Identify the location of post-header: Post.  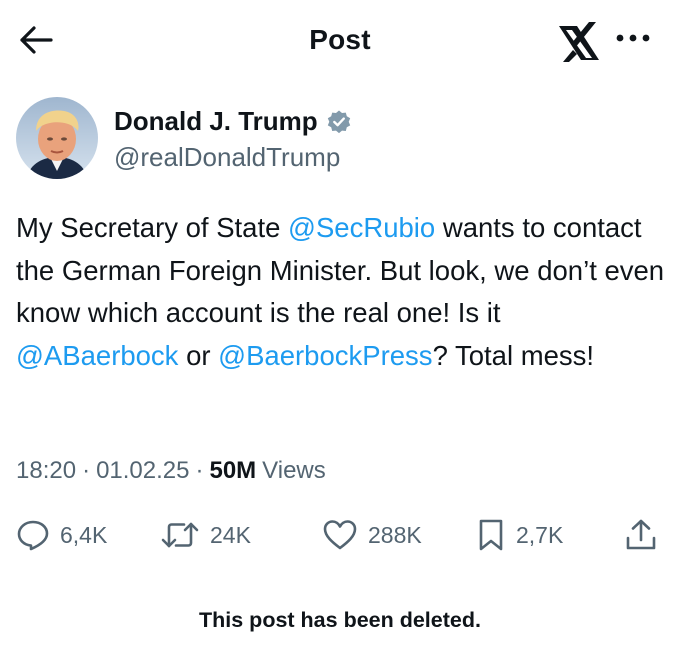
(340, 40).